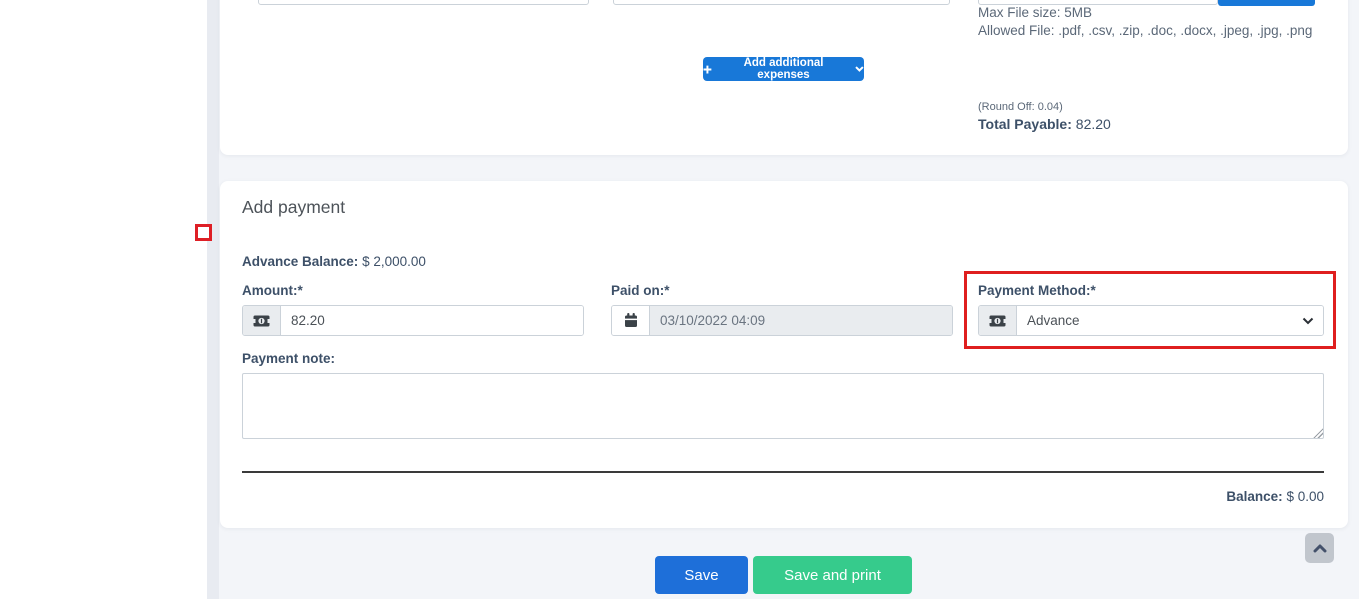 This screenshot has width=1359, height=599. I want to click on payment-method-label: Payment Method:*, so click(1037, 290).